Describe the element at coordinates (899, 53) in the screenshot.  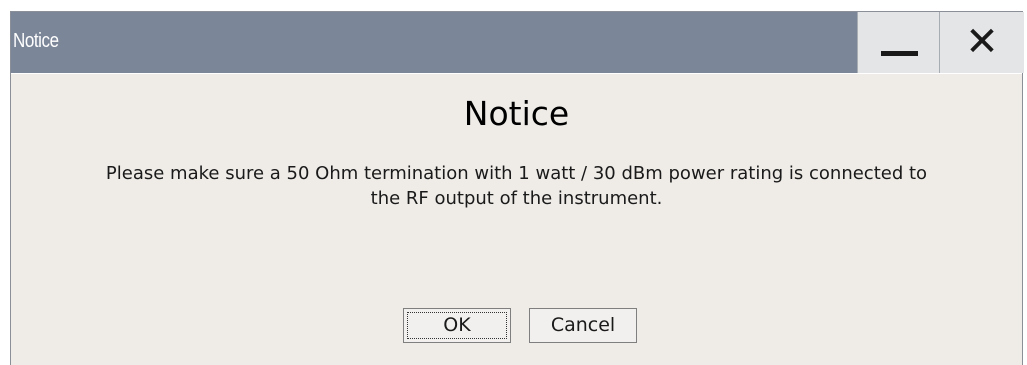
I see `minimize-icon` at that location.